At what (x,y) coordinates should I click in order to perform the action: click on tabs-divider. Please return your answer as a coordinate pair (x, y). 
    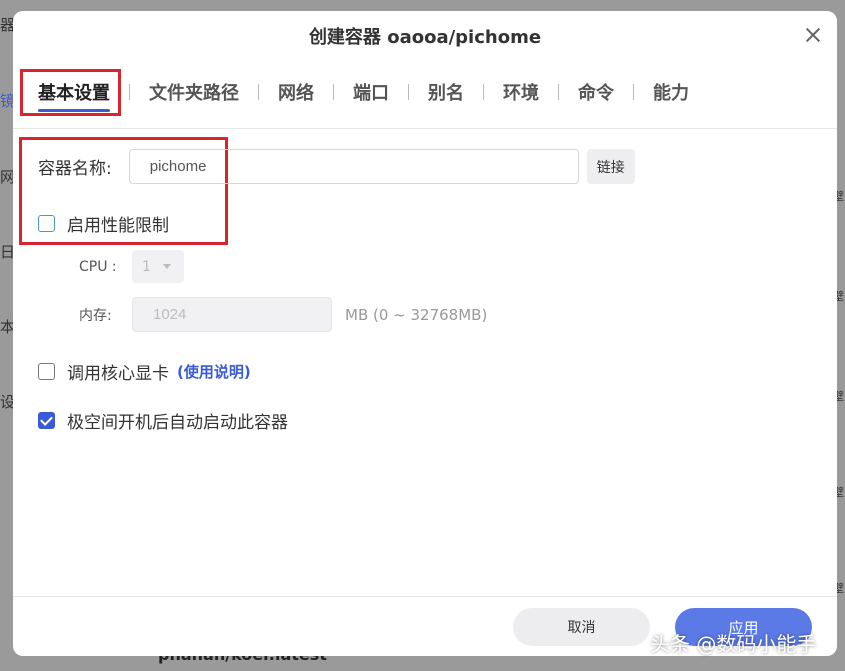
    Looking at the image, I should click on (425, 128).